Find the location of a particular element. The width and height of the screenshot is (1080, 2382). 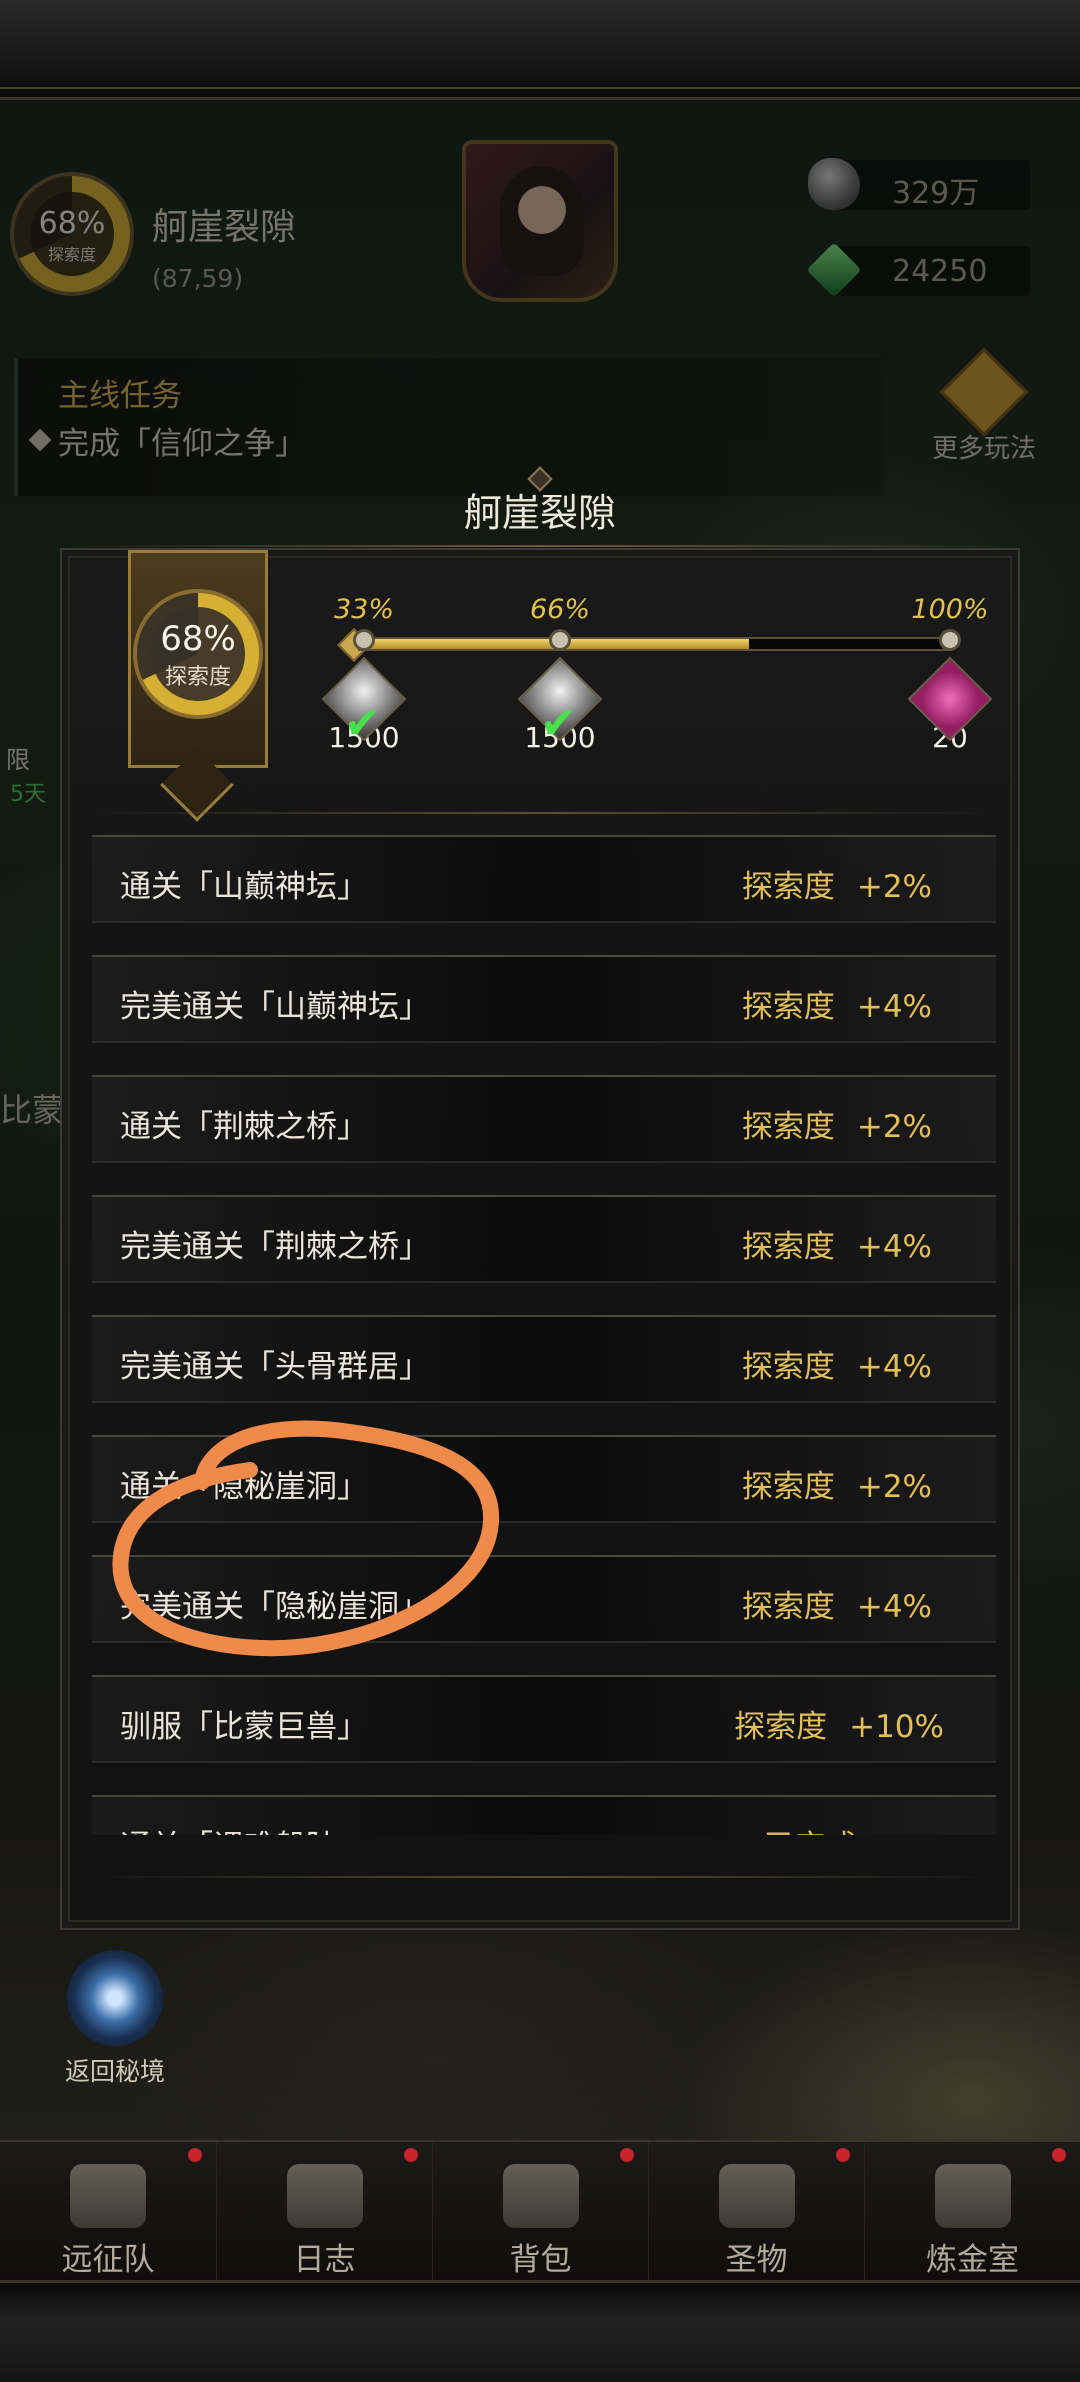

nav-backpack: 背包 is located at coordinates (540, 2212).